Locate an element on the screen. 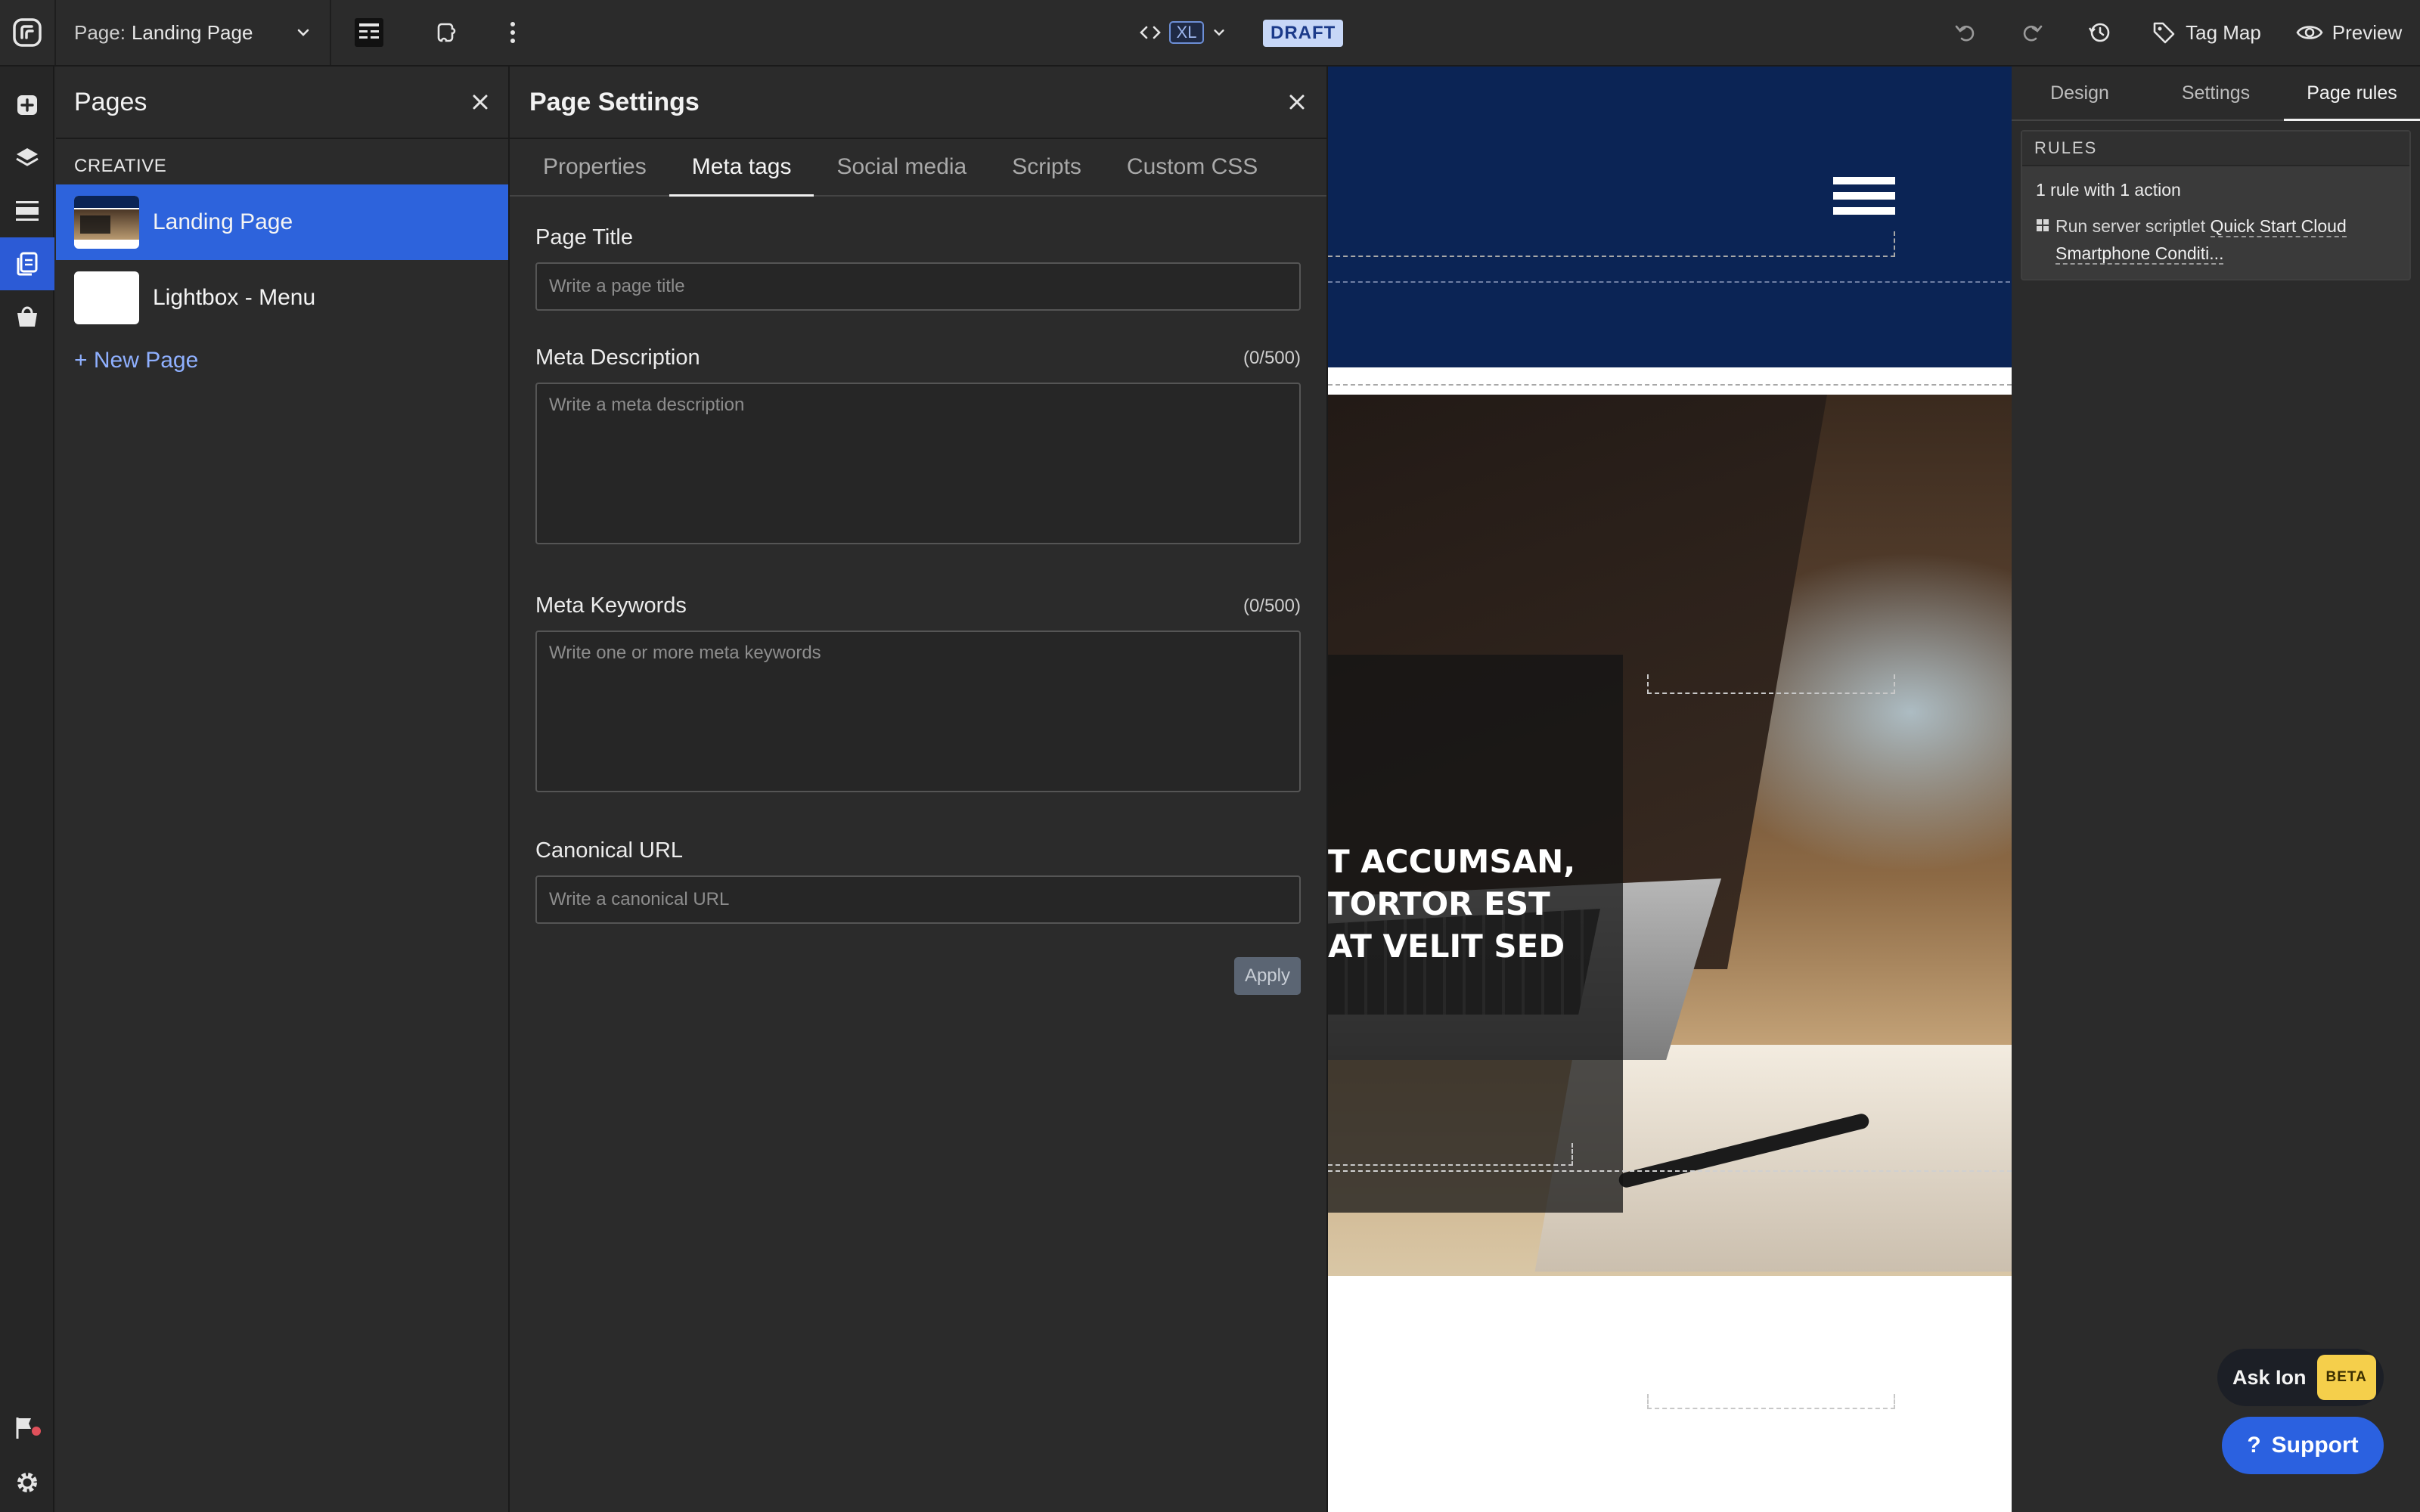 Image resolution: width=2420 pixels, height=1512 pixels. rule-action-prefix: Run server scriptlet is located at coordinates (2130, 226).